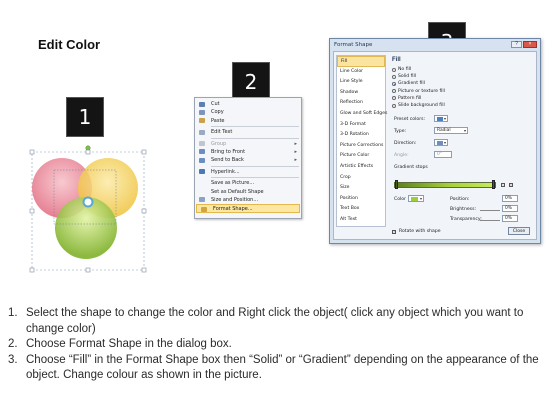 This screenshot has width=560, height=420. Describe the element at coordinates (361, 167) in the screenshot. I see `category-artistic-effects: Artistic Effects` at that location.